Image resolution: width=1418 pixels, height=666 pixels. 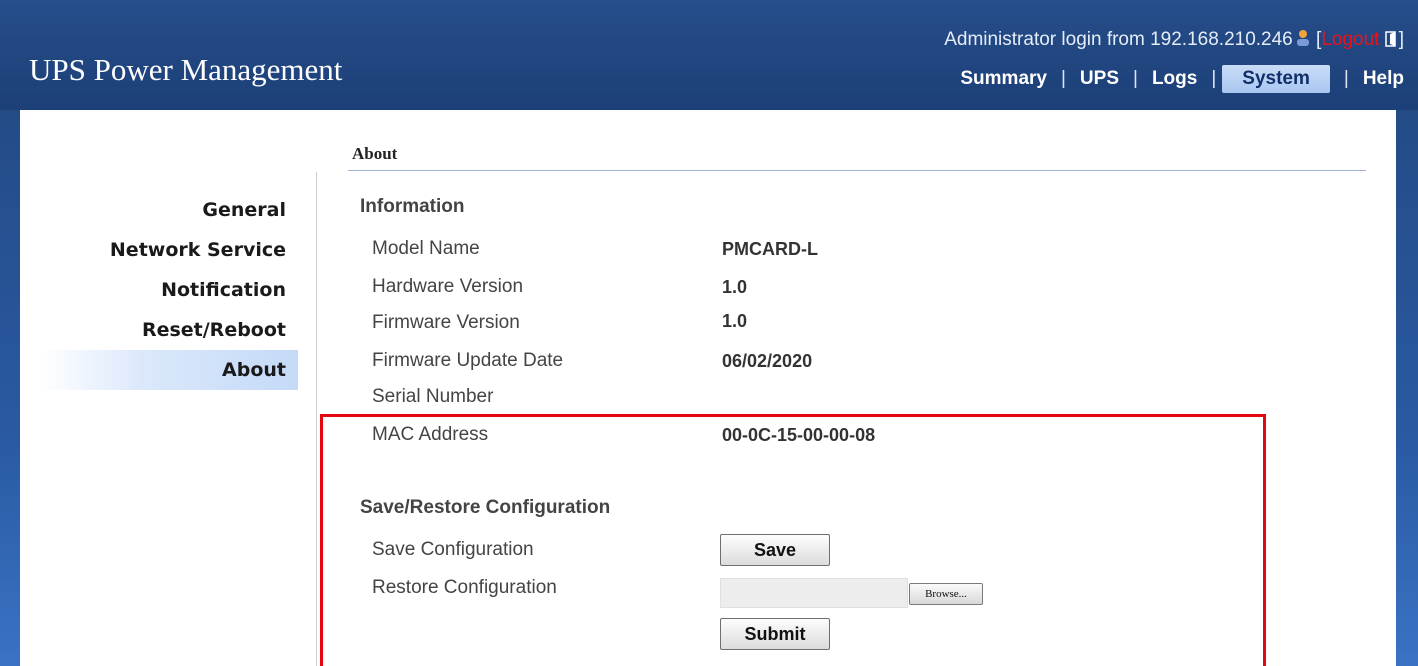 What do you see at coordinates (1391, 39) in the screenshot?
I see `exit-icon` at bounding box center [1391, 39].